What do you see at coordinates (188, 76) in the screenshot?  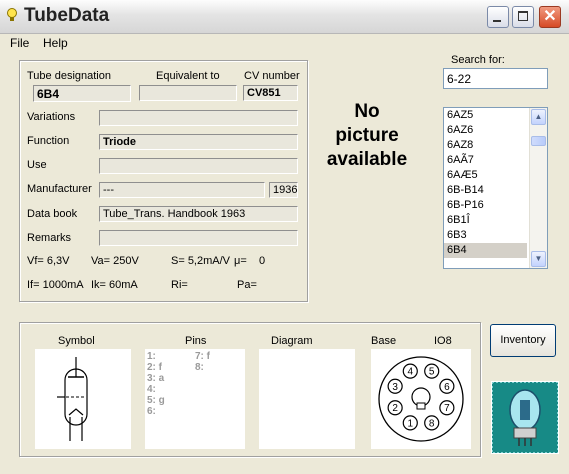 I see `equivalent-label: Equivalent to` at bounding box center [188, 76].